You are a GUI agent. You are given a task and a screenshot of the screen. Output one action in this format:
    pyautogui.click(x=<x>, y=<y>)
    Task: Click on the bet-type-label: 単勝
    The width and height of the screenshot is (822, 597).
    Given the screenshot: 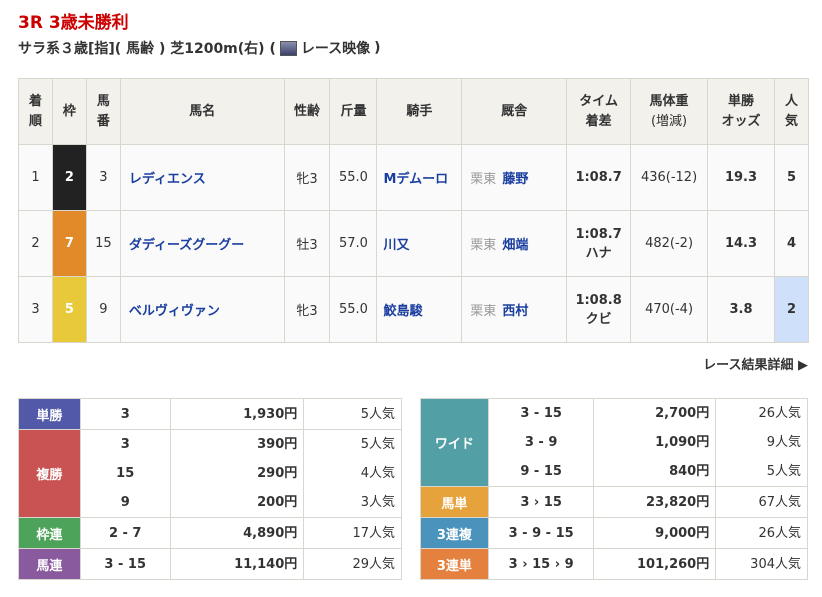 What is the action you would take?
    pyautogui.click(x=49, y=414)
    